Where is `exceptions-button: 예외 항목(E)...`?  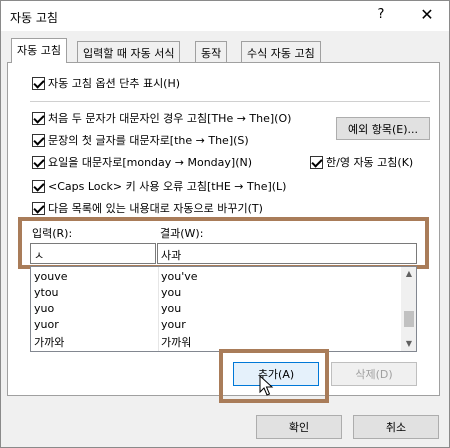
exceptions-button: 예외 항목(E)... is located at coordinates (383, 128).